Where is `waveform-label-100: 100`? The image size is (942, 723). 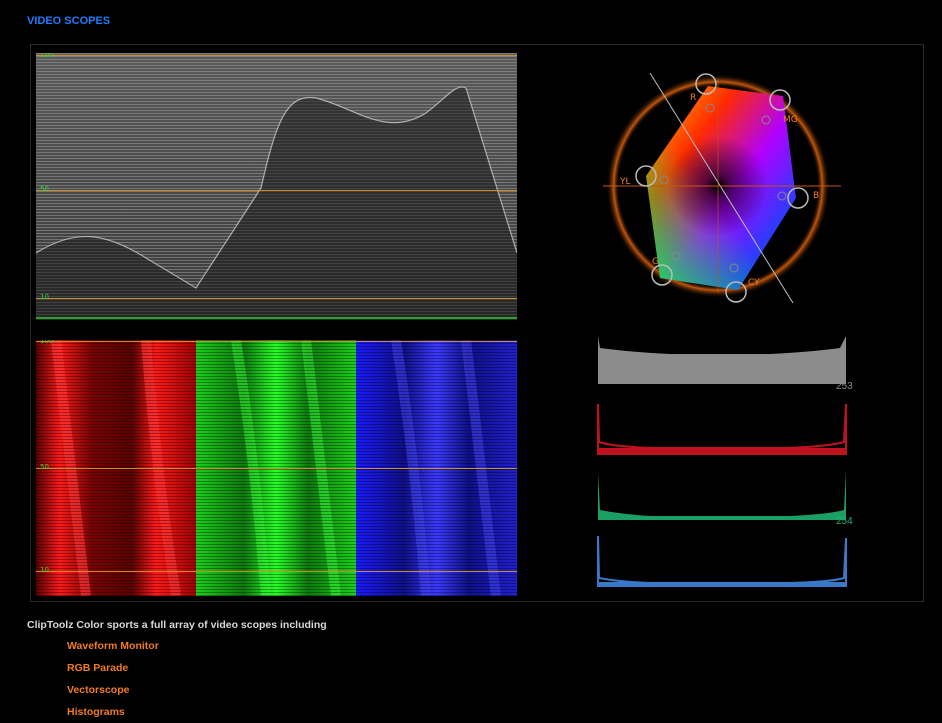
waveform-label-100: 100 is located at coordinates (47, 56).